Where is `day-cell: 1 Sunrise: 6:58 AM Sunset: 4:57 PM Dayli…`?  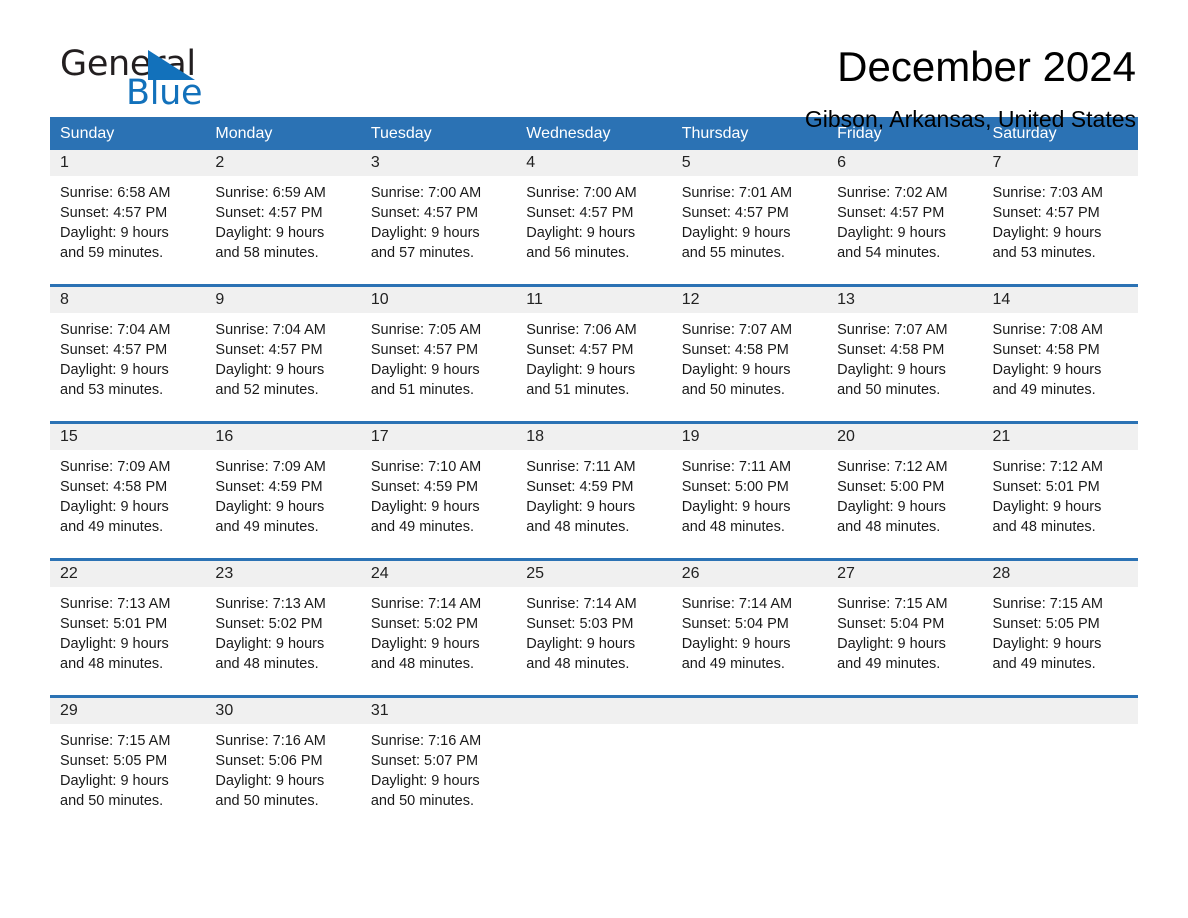
day-cell: 1 Sunrise: 6:58 AM Sunset: 4:57 PM Dayli… is located at coordinates (128, 211).